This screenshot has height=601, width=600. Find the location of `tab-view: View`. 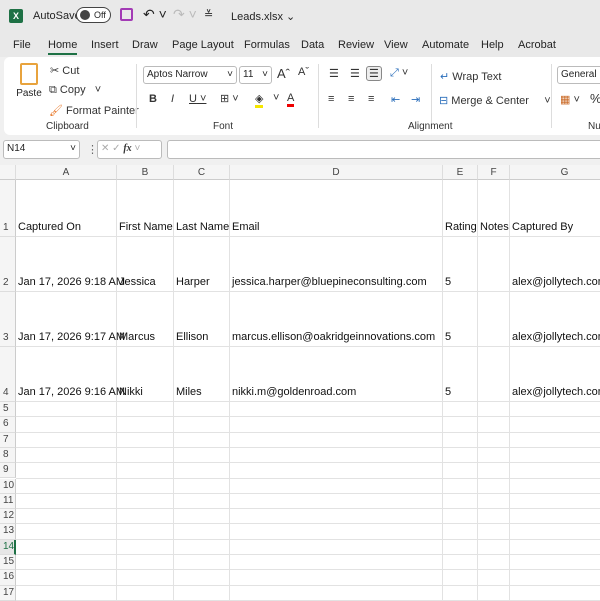

tab-view: View is located at coordinates (396, 45).